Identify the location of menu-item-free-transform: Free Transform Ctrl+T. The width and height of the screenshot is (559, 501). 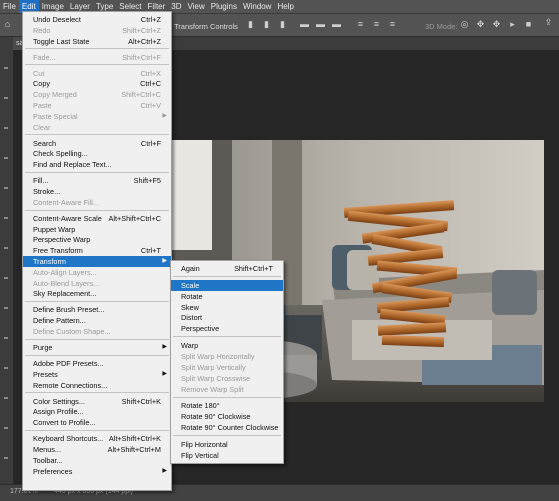
(97, 250).